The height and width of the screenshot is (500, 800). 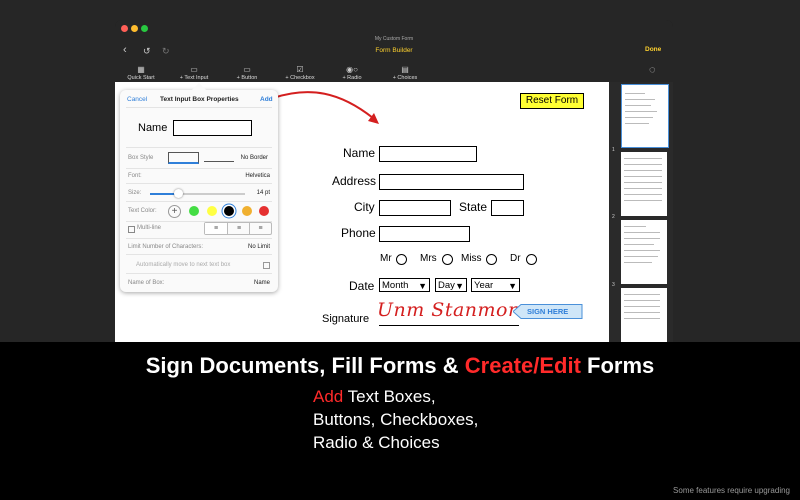 What do you see at coordinates (346, 319) in the screenshot?
I see `signature-label: Signature` at bounding box center [346, 319].